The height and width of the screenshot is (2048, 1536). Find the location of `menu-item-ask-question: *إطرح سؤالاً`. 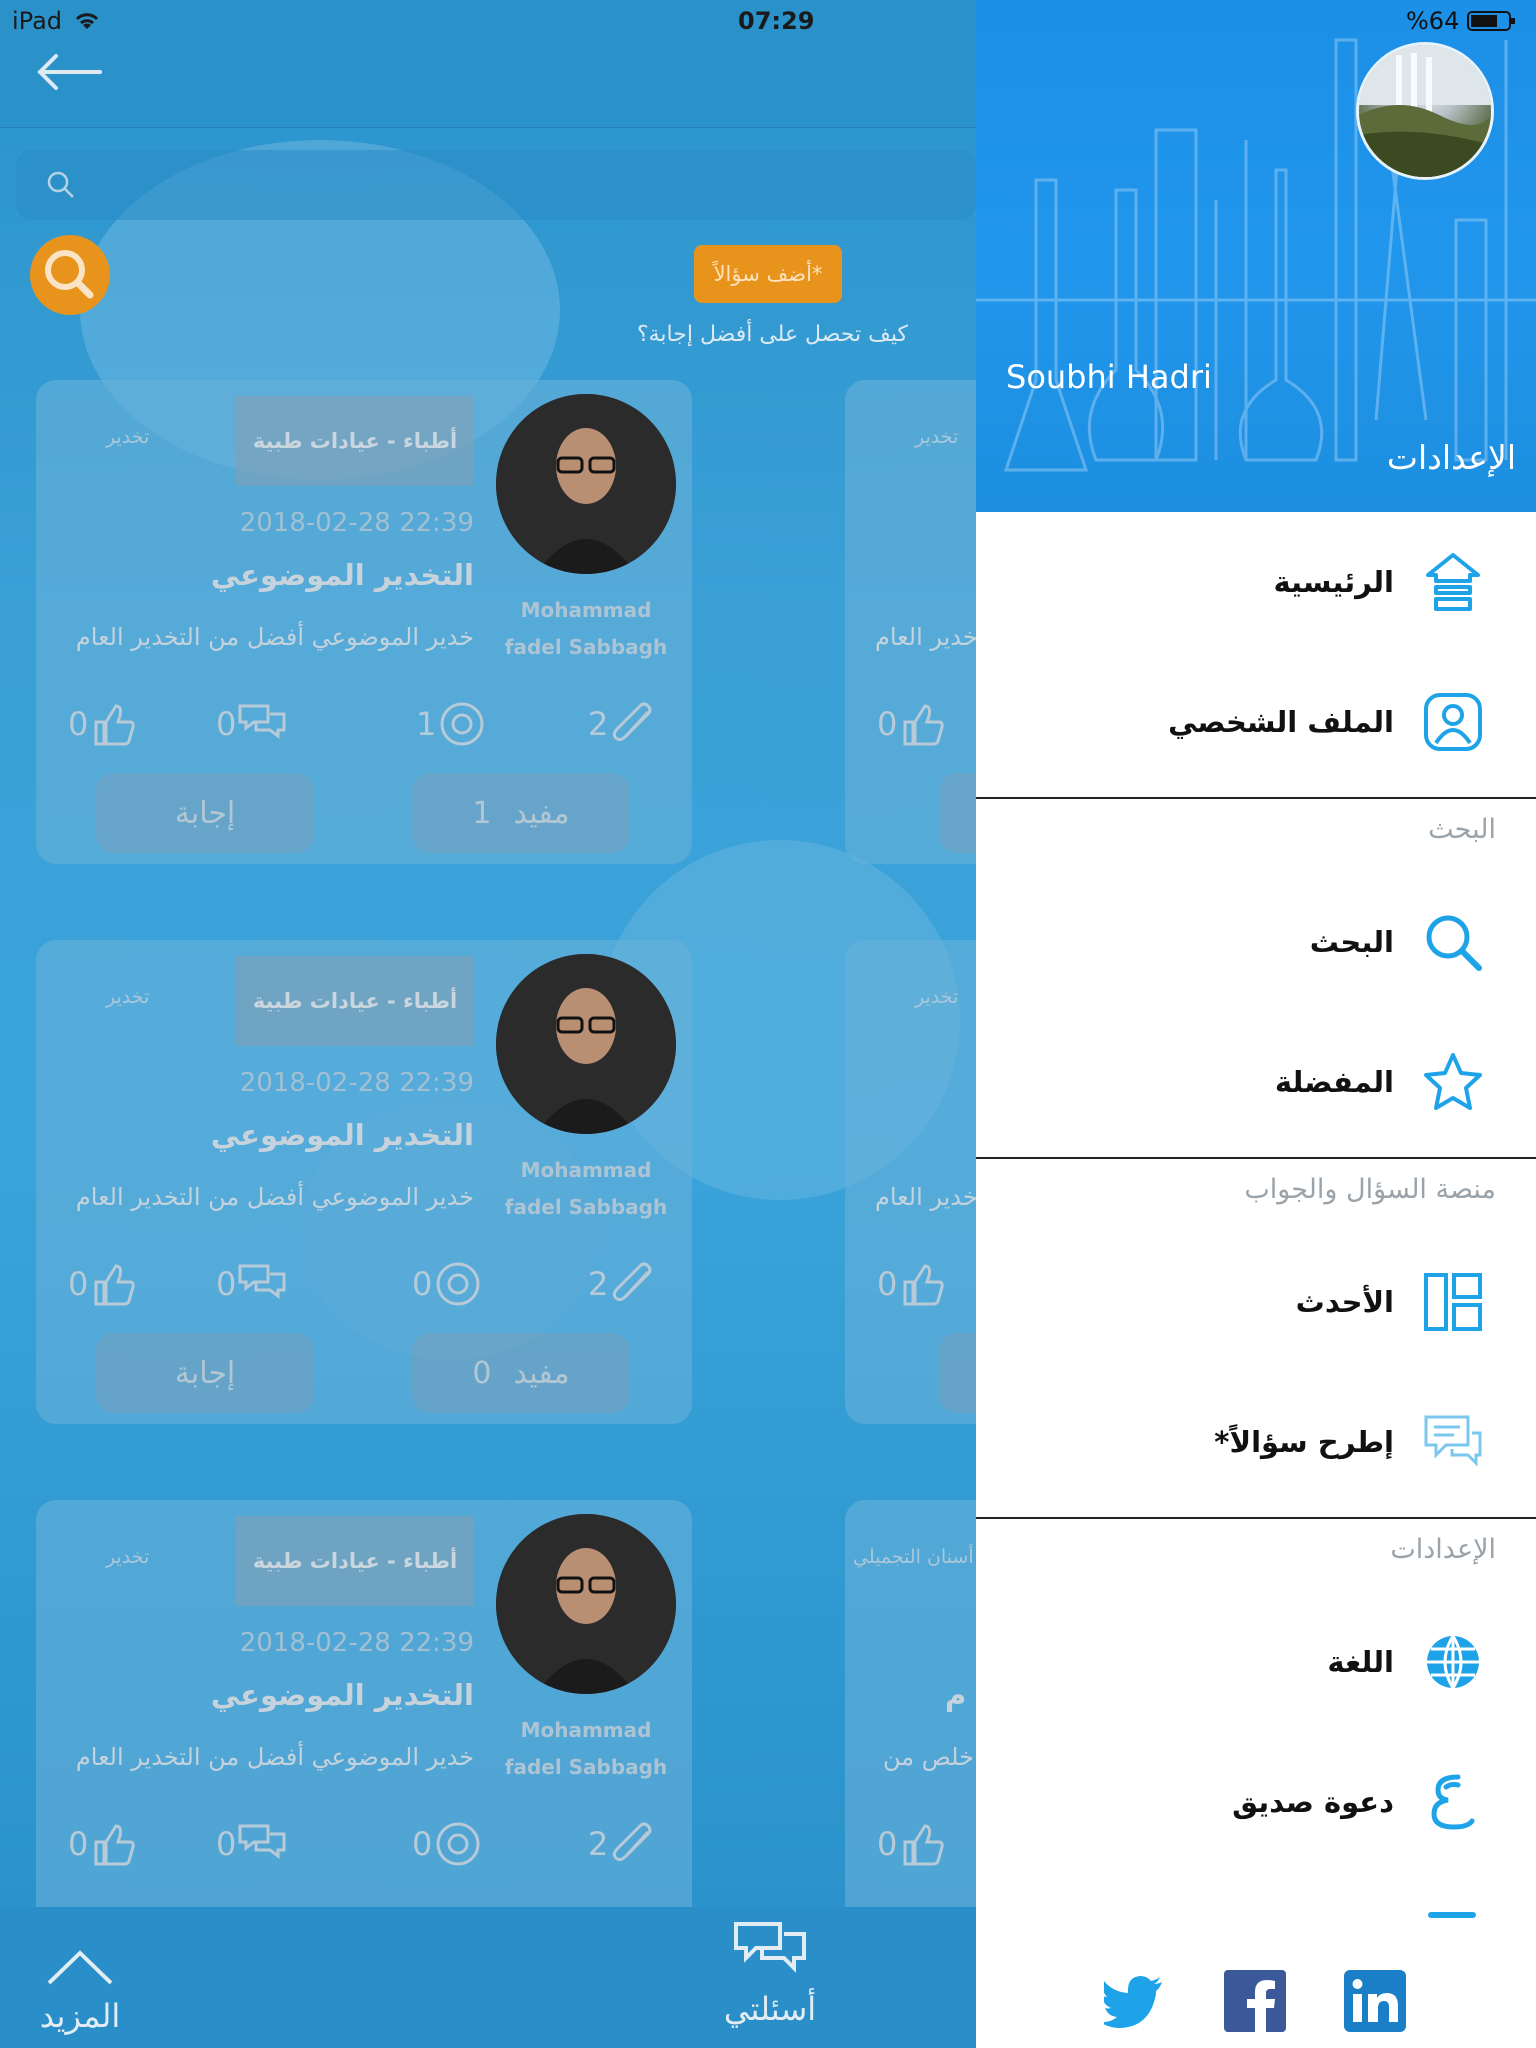

menu-item-ask-question: *إطرح سؤالاً is located at coordinates (1256, 1442).